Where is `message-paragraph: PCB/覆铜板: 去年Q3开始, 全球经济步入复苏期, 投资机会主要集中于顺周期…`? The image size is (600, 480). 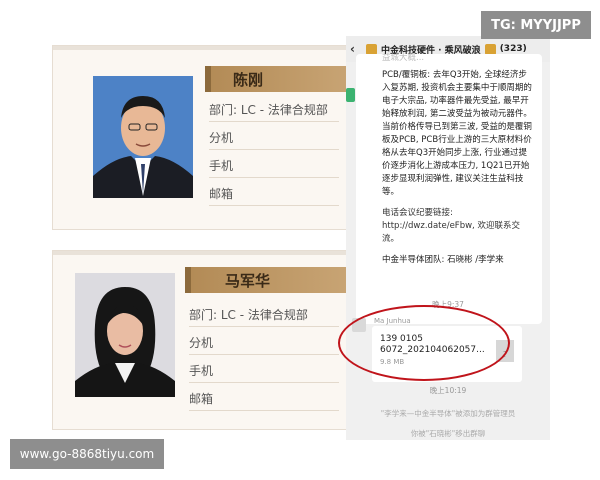
message-paragraph: PCB/覆铜板: 去年Q3开始, 全球经济步入复苏期, 投资机会主要集中于顺周期… is located at coordinates (457, 133).